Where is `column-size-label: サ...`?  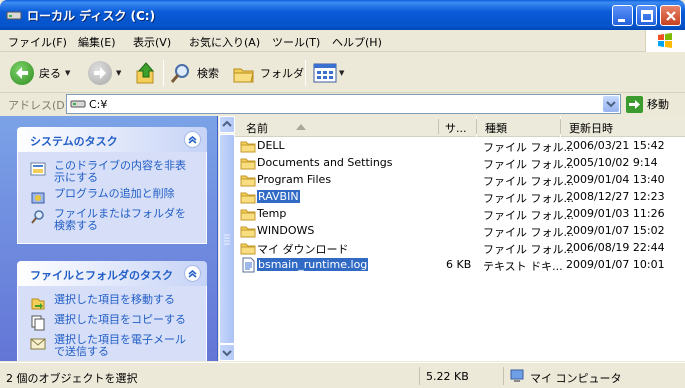 column-size-label: サ... is located at coordinates (456, 128).